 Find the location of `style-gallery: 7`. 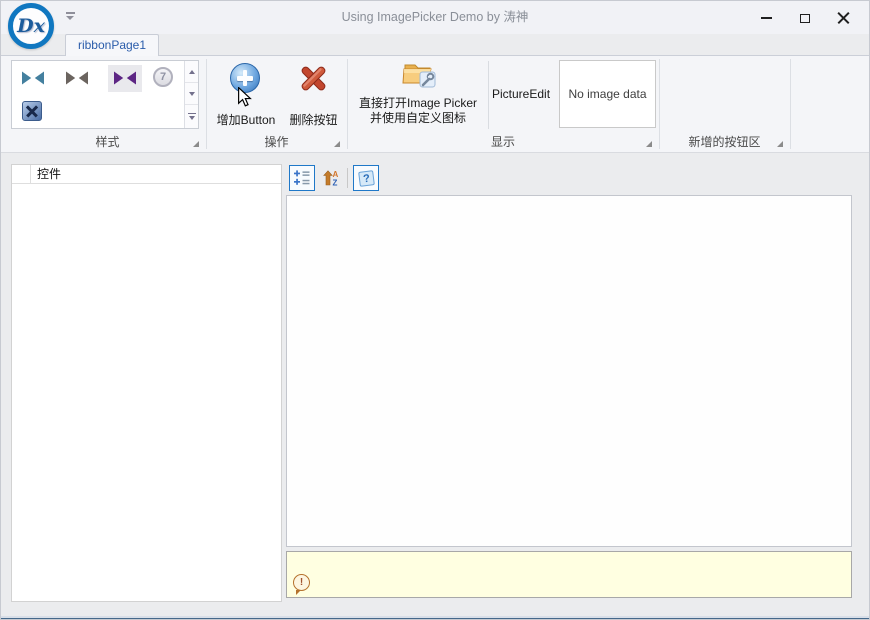

style-gallery: 7 is located at coordinates (105, 94).